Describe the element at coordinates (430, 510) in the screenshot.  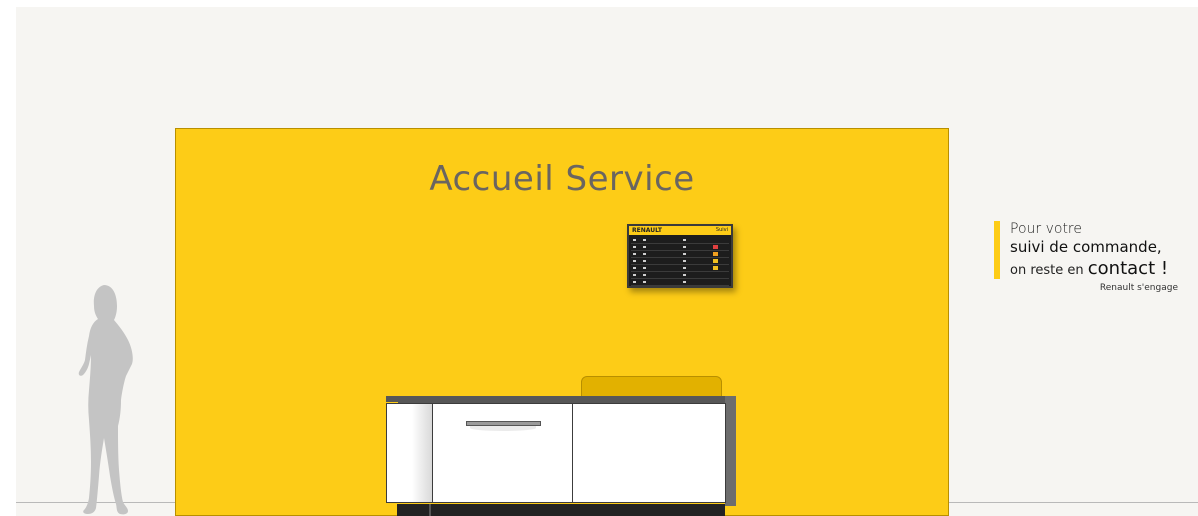
I see `desk-base-gap` at that location.